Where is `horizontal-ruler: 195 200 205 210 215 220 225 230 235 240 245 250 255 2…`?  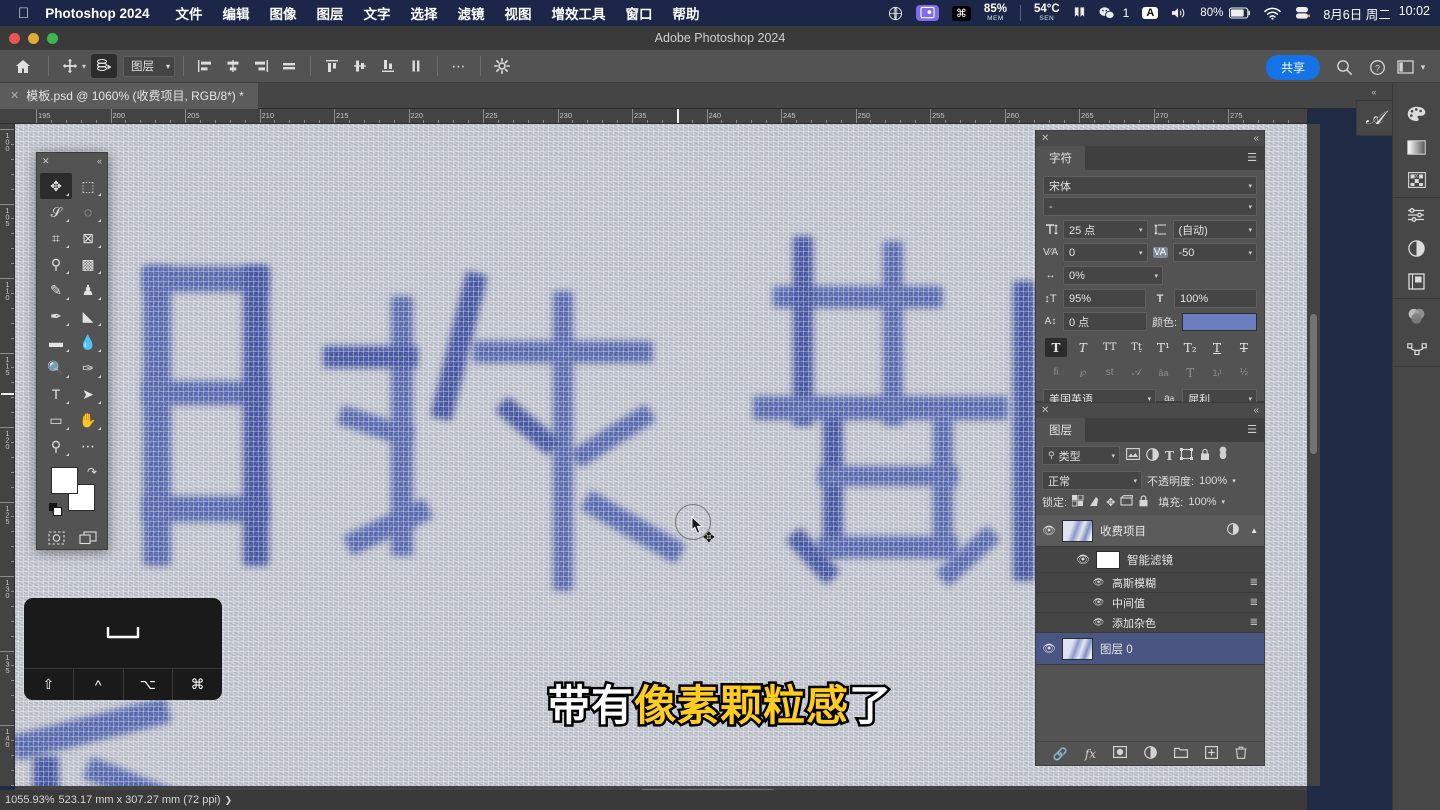
horizontal-ruler: 195 200 205 210 215 220 225 230 235 240 245 250 255 2… is located at coordinates (653, 116).